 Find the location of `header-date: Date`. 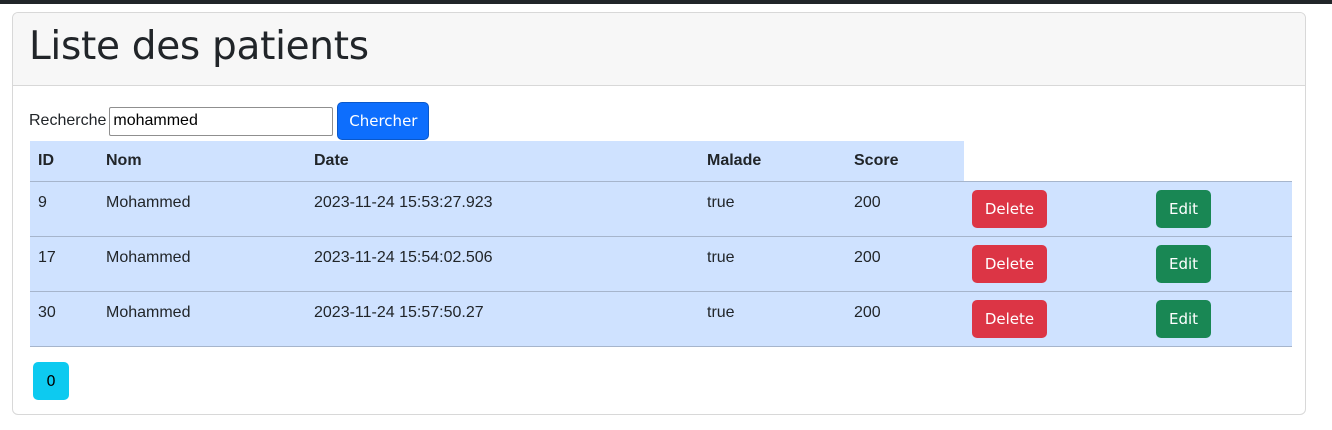

header-date: Date is located at coordinates (502, 161).